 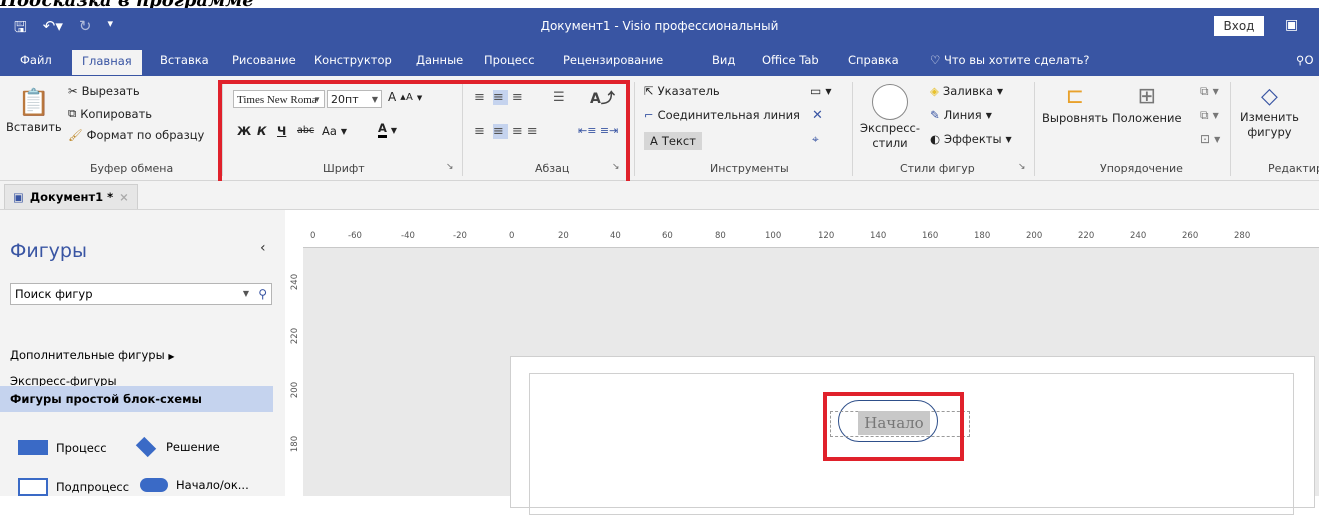 I want to click on change-shape-label-2: фигуру, so click(x=1269, y=132).